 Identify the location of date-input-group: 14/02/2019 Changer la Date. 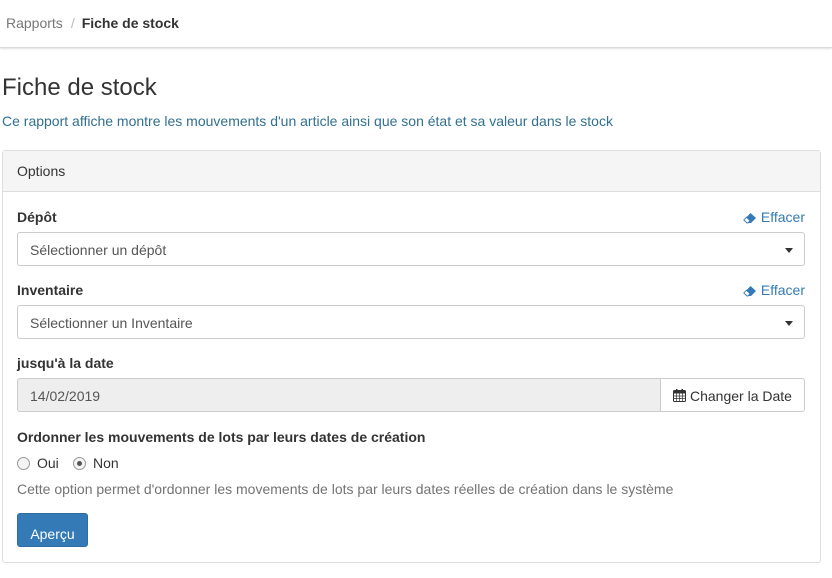
(411, 395).